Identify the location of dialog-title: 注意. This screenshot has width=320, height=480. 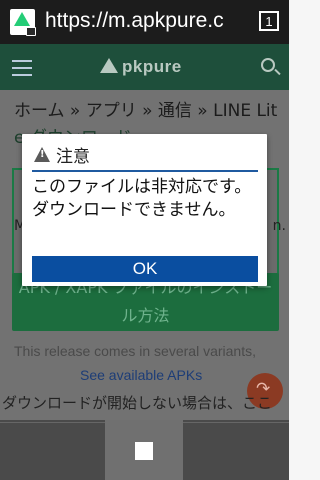
(62, 154).